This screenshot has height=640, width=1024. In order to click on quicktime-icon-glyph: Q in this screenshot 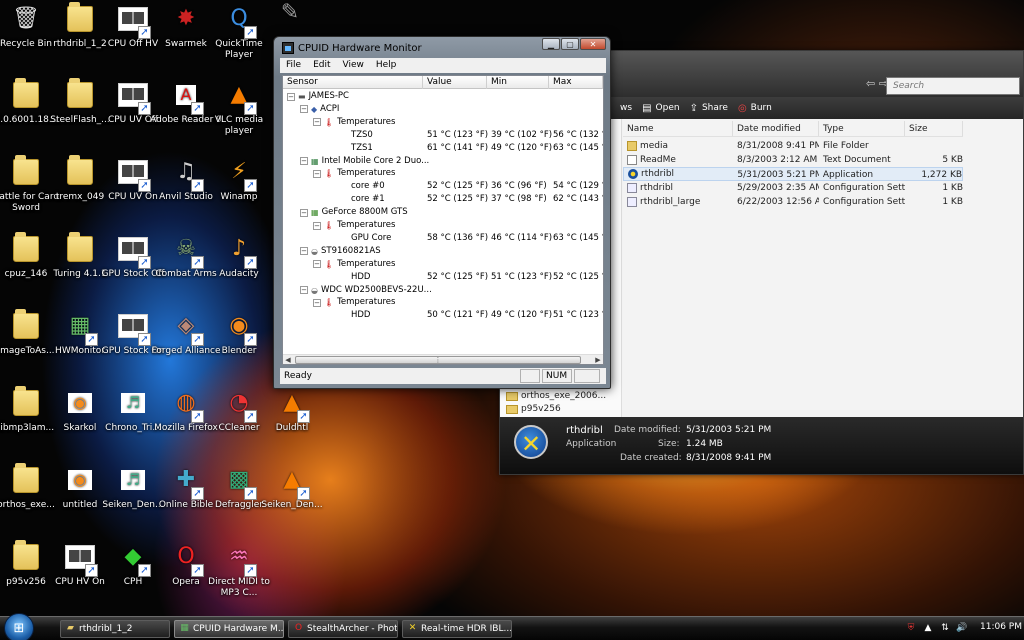, I will do `click(239, 18)`.